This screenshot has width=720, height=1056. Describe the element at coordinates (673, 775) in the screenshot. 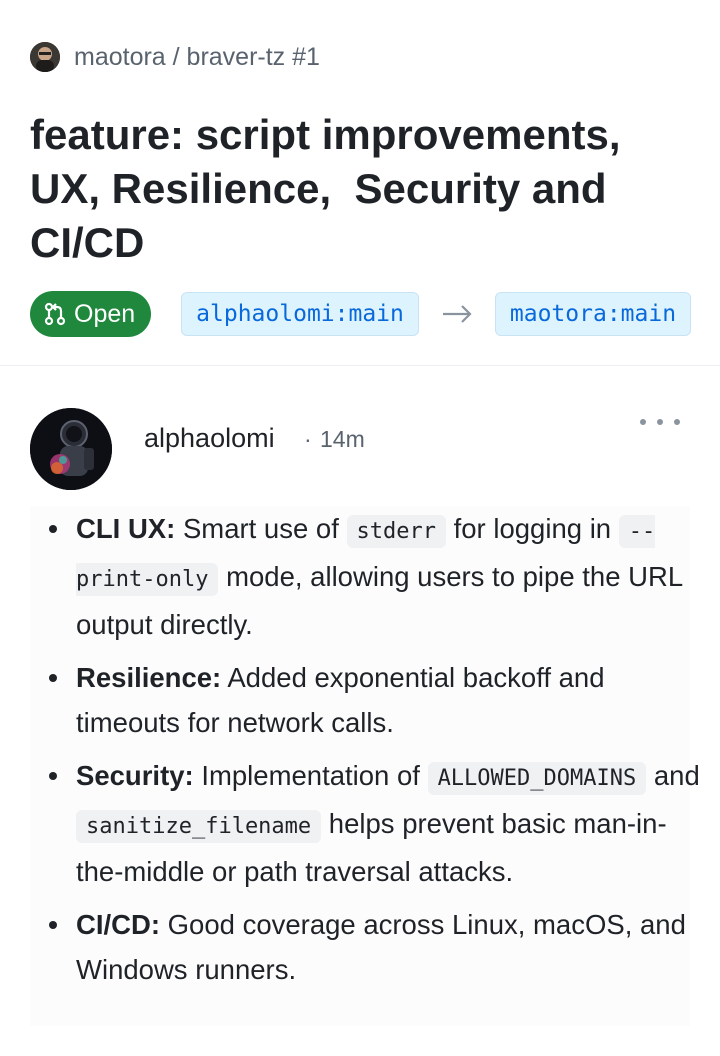

I see `item-text: and` at that location.